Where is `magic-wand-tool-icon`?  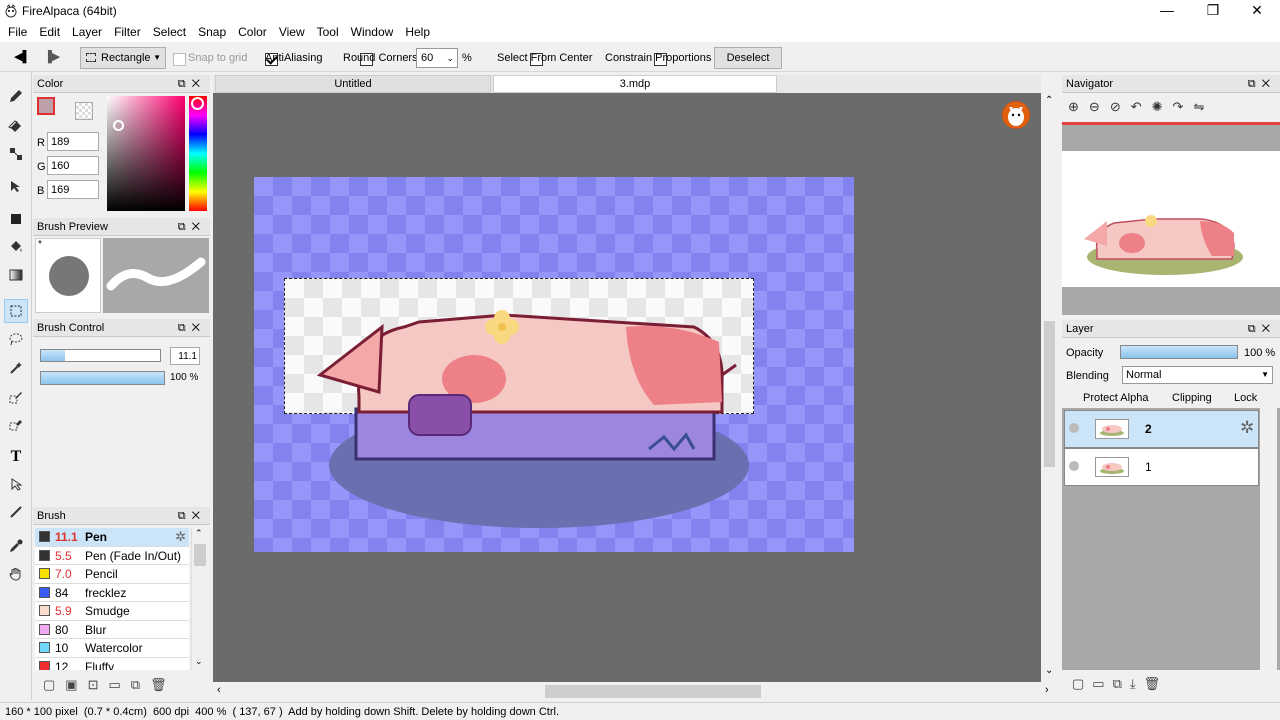
magic-wand-tool-icon is located at coordinates (16, 368).